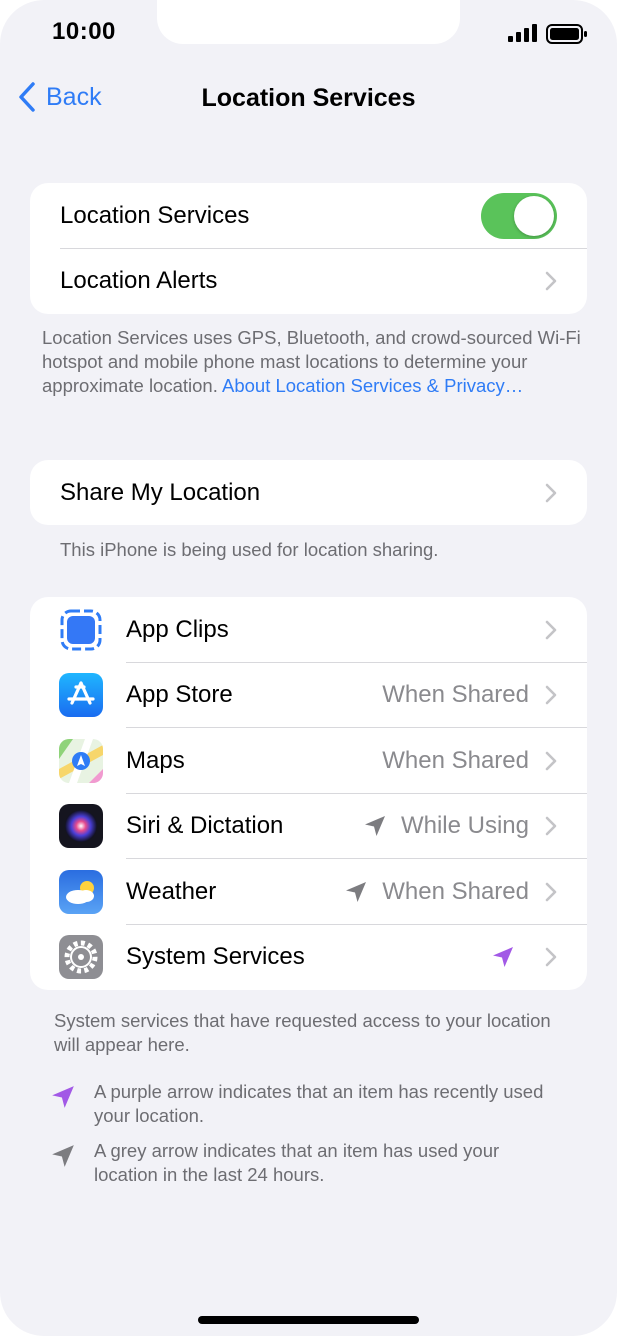  I want to click on status-bar: 10:00, so click(308, 35).